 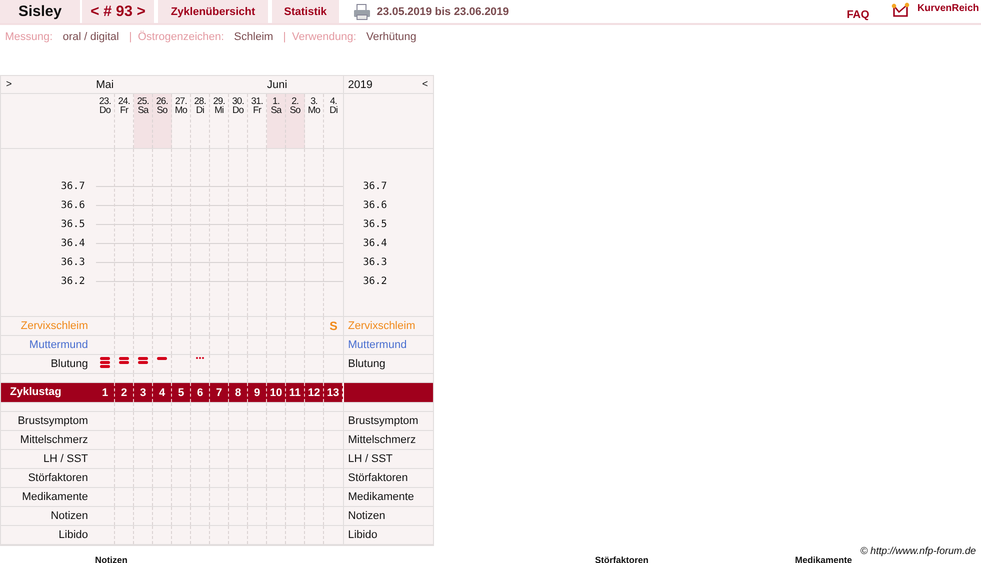 What do you see at coordinates (181, 392) in the screenshot?
I see `cycle-day-number: 5` at bounding box center [181, 392].